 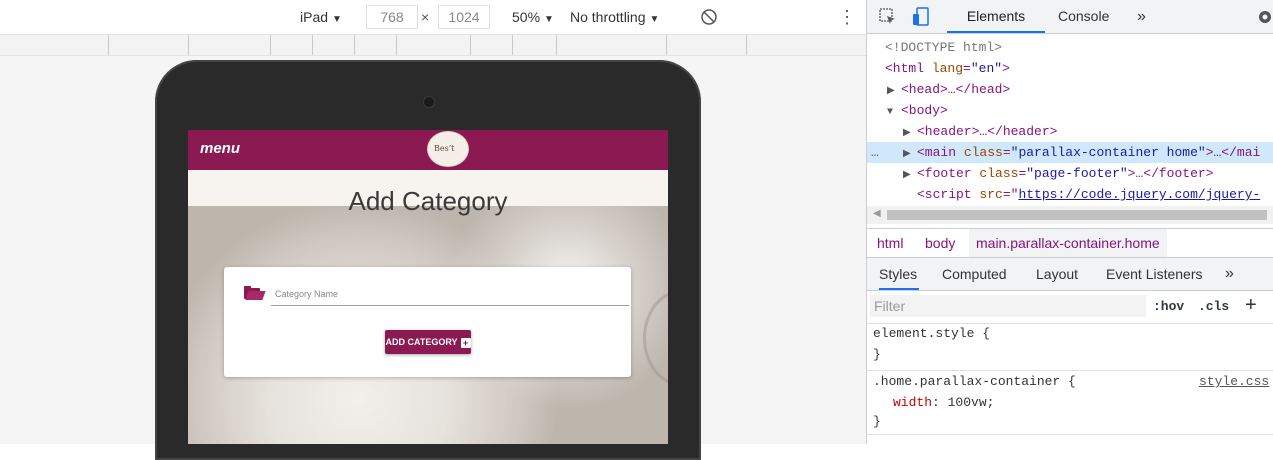 I want to click on more-options-icon: ⋮, so click(x=847, y=17).